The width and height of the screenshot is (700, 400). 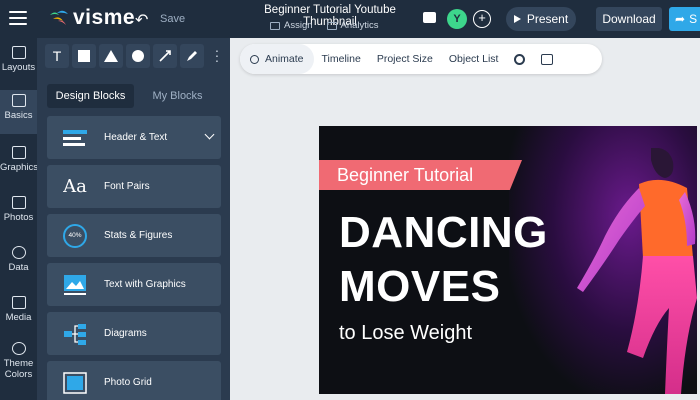 What do you see at coordinates (693, 19) in the screenshot?
I see `share-label: S` at bounding box center [693, 19].